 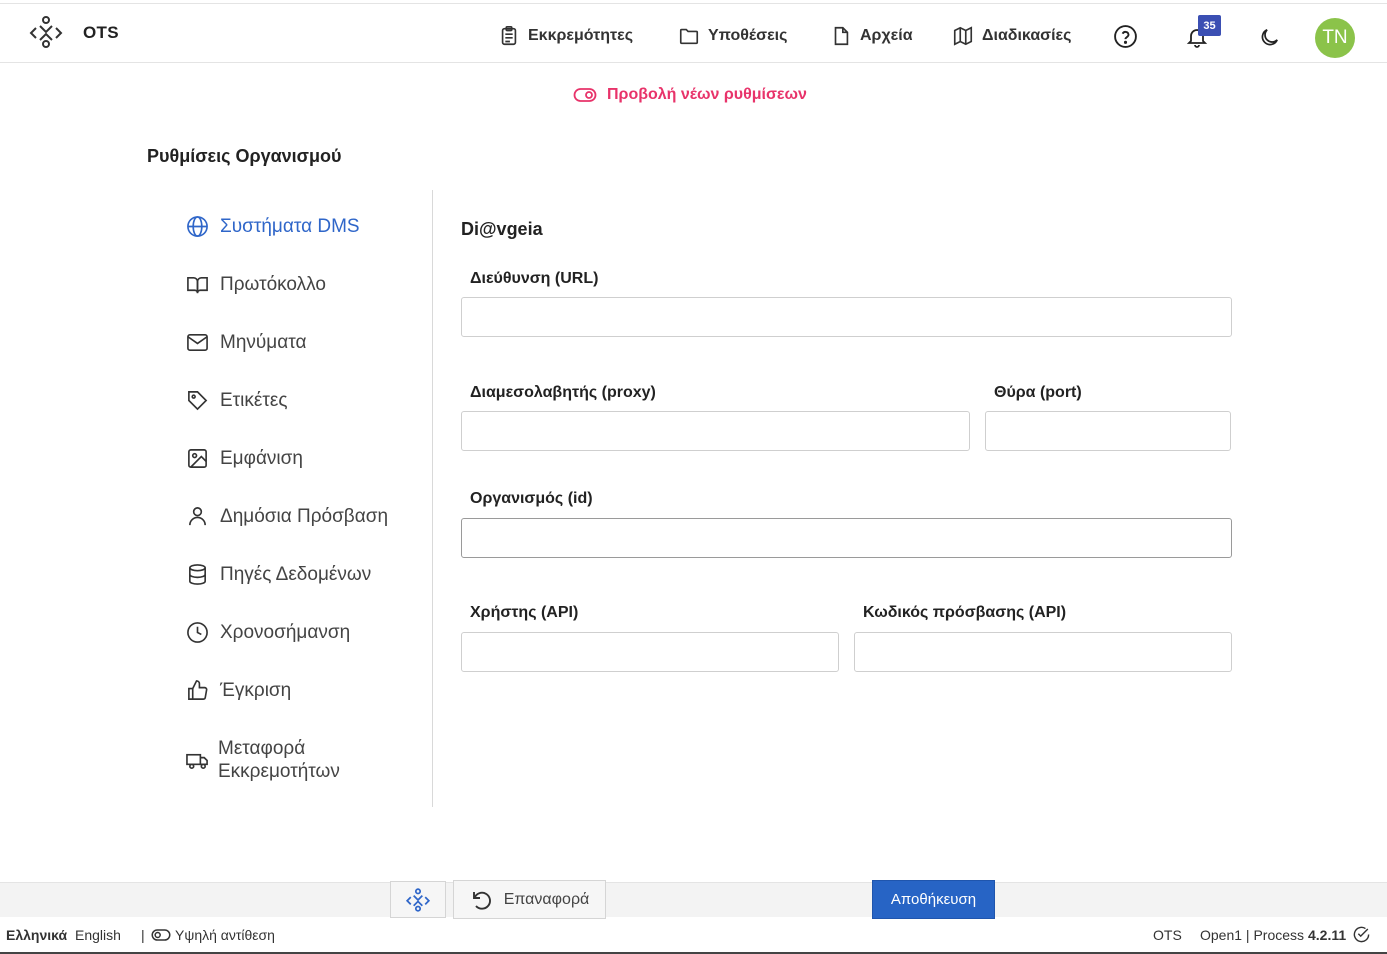 What do you see at coordinates (279, 760) in the screenshot?
I see `sidebar-item-label-wrap: Μεταφορά Εκκρεμοτήτων` at bounding box center [279, 760].